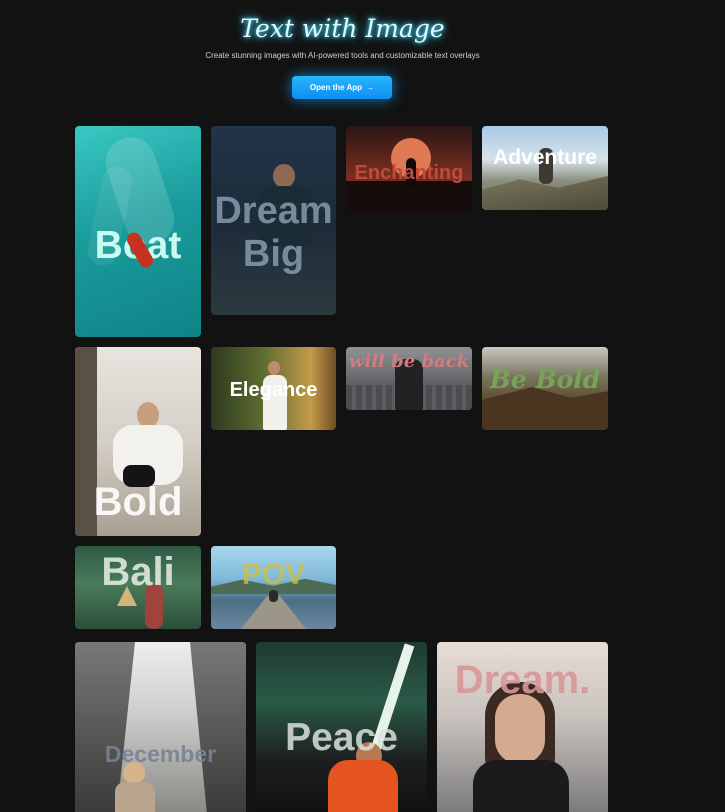 The image size is (725, 812). What do you see at coordinates (370, 87) in the screenshot?
I see `arrow-right-icon: →` at bounding box center [370, 87].